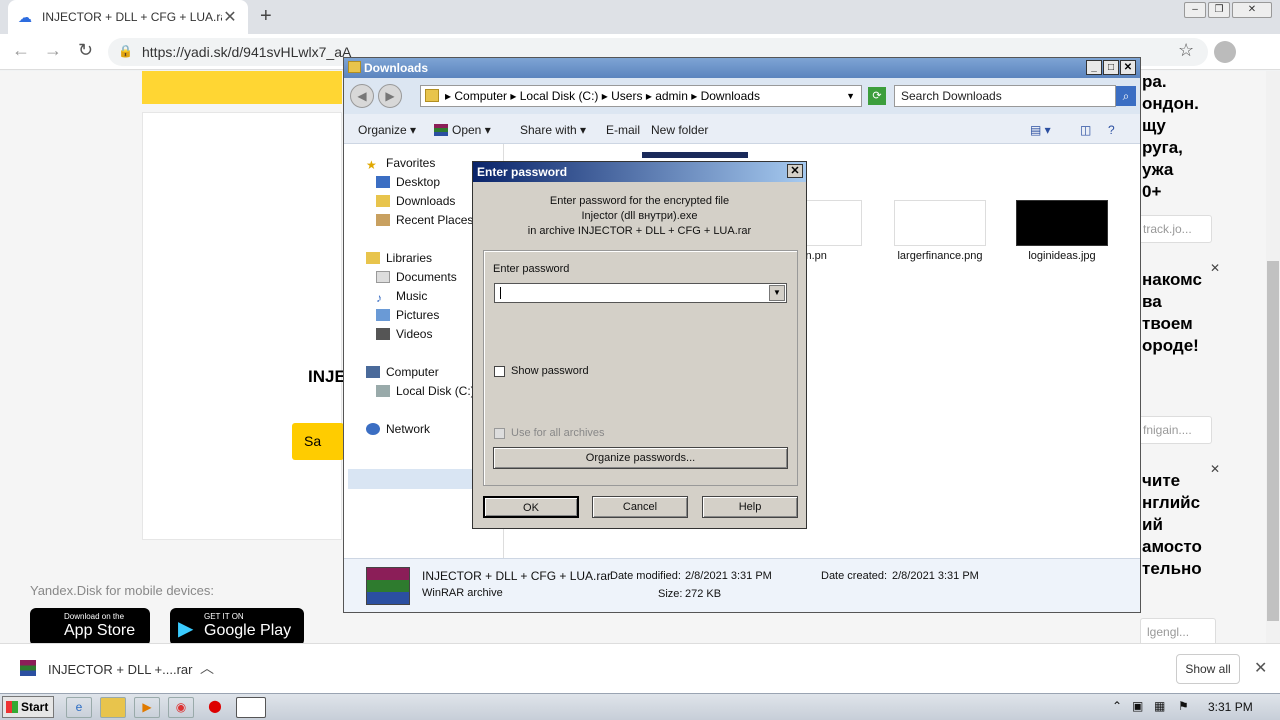  What do you see at coordinates (401, 297) in the screenshot?
I see `nav-music: ♪ Music` at bounding box center [401, 297].